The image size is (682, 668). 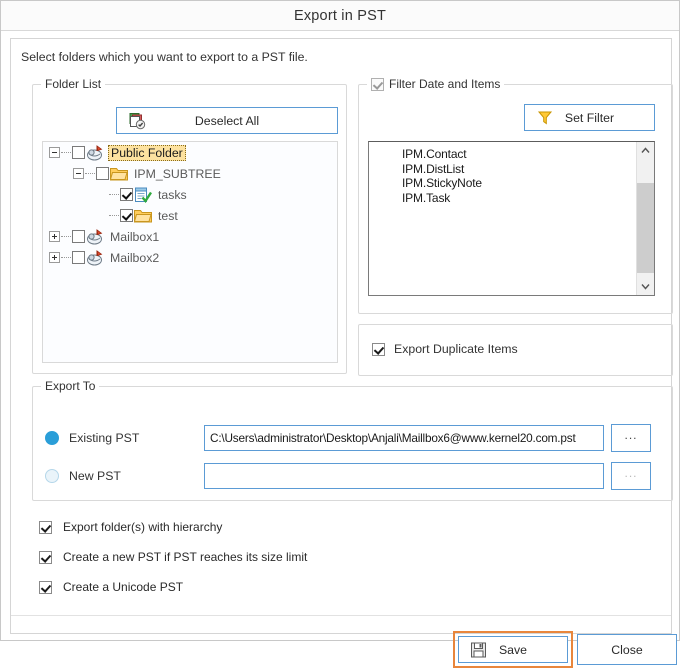 I want to click on filter-list-item: IPM.DistList, so click(x=519, y=169).